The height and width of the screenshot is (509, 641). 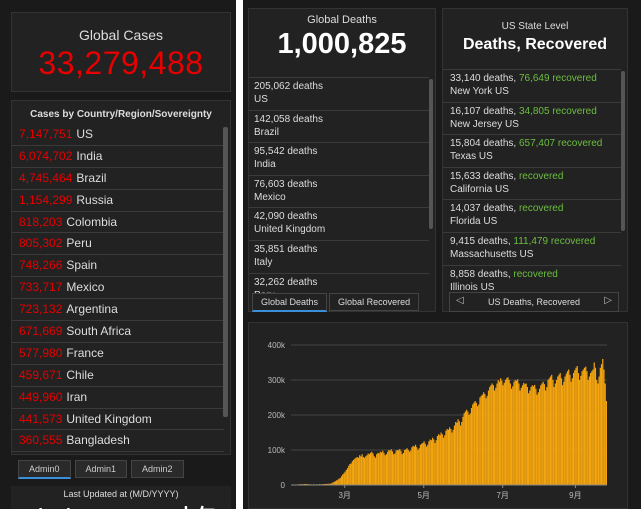 I want to click on country-row: 723,132 Argentina, so click(x=118, y=310).